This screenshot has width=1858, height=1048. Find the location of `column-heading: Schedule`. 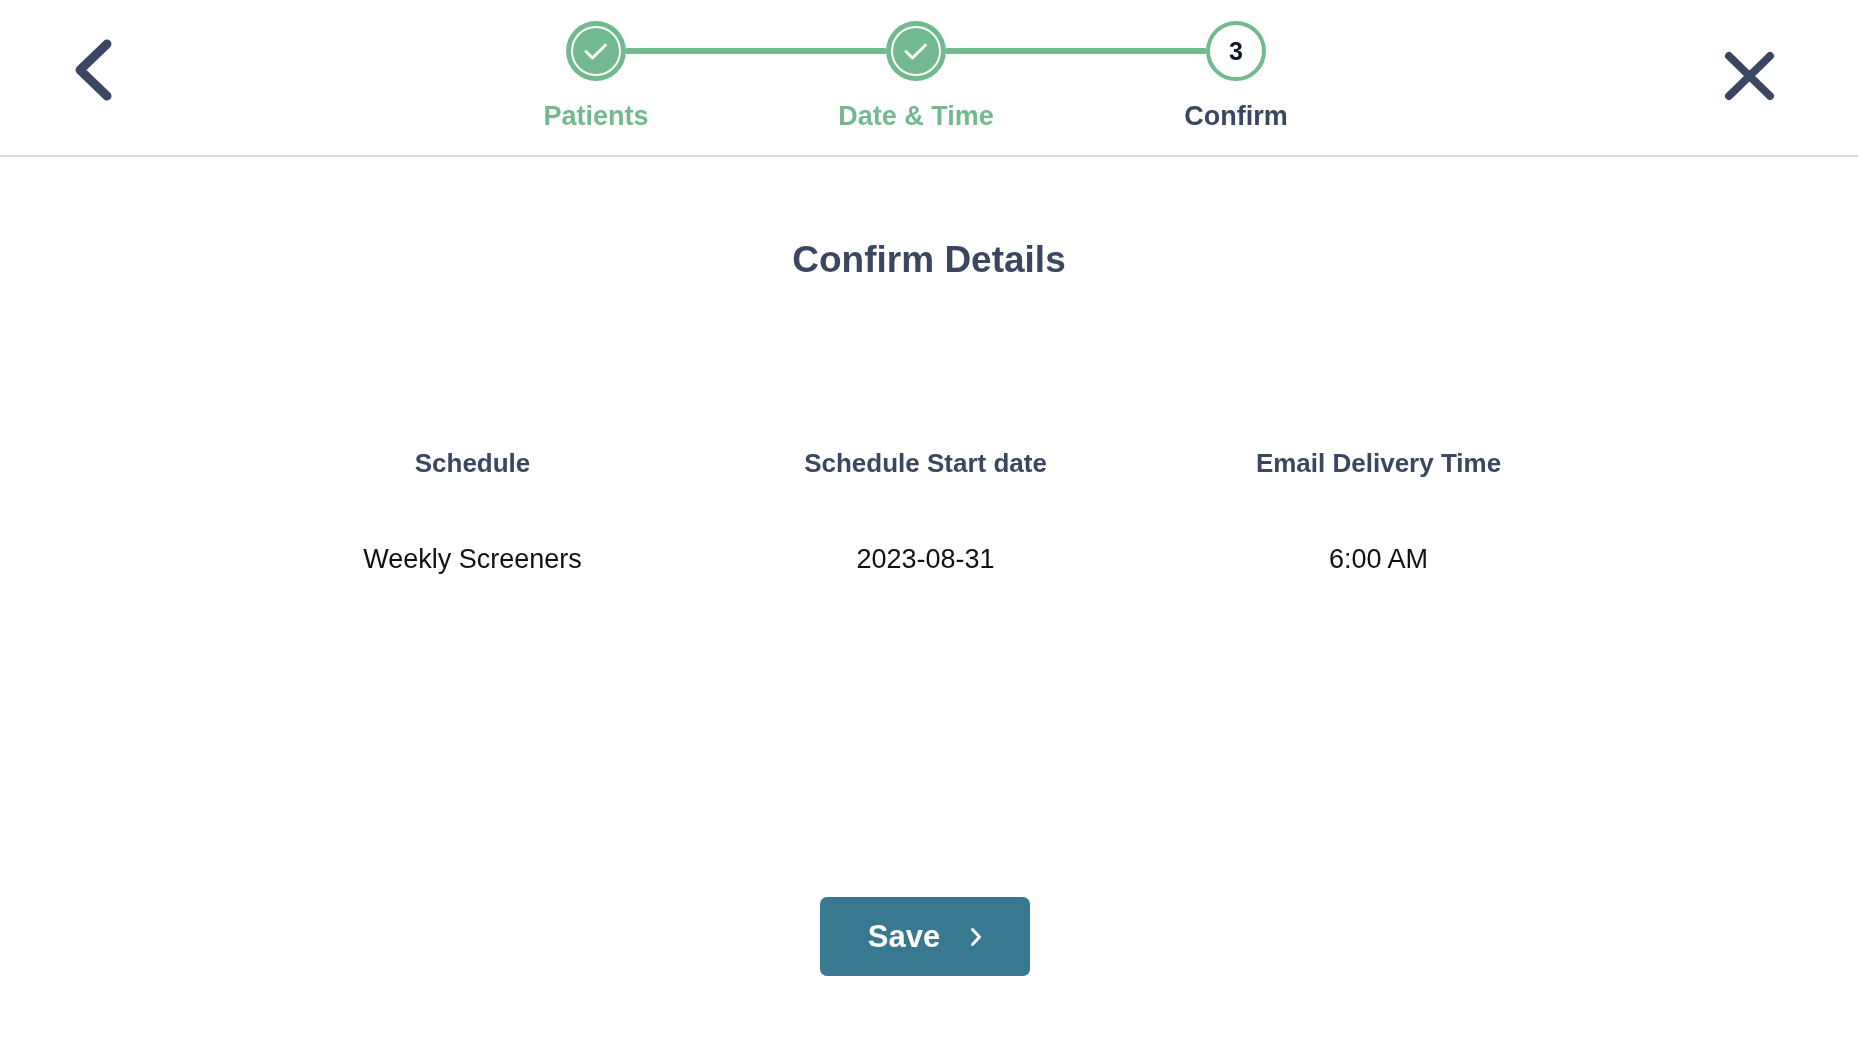

column-heading: Schedule is located at coordinates (472, 463).